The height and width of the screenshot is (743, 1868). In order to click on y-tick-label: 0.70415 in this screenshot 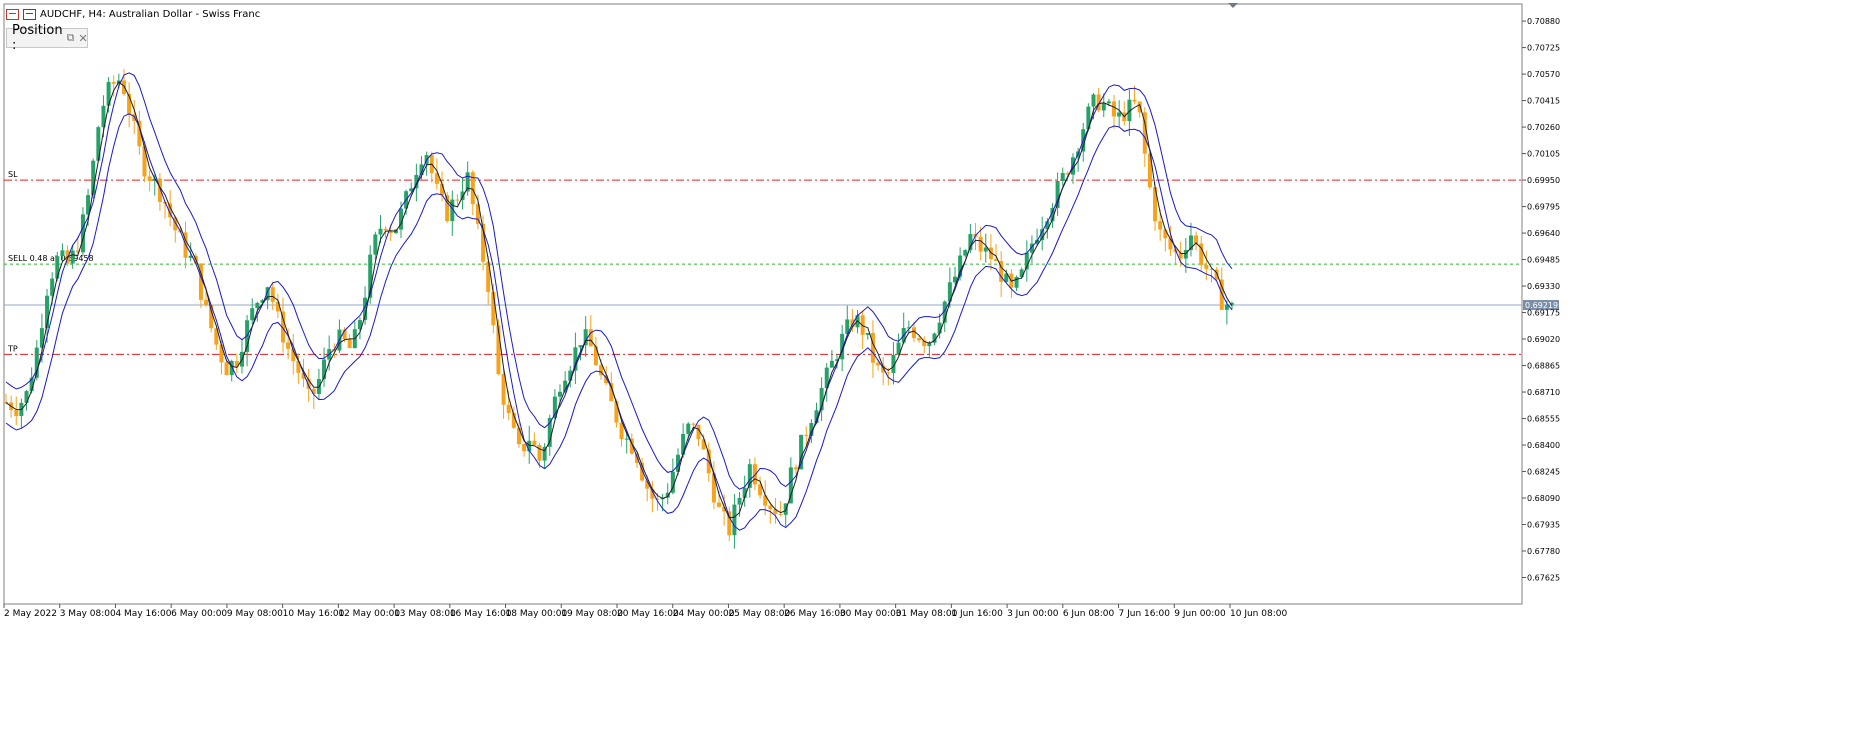, I will do `click(1543, 101)`.